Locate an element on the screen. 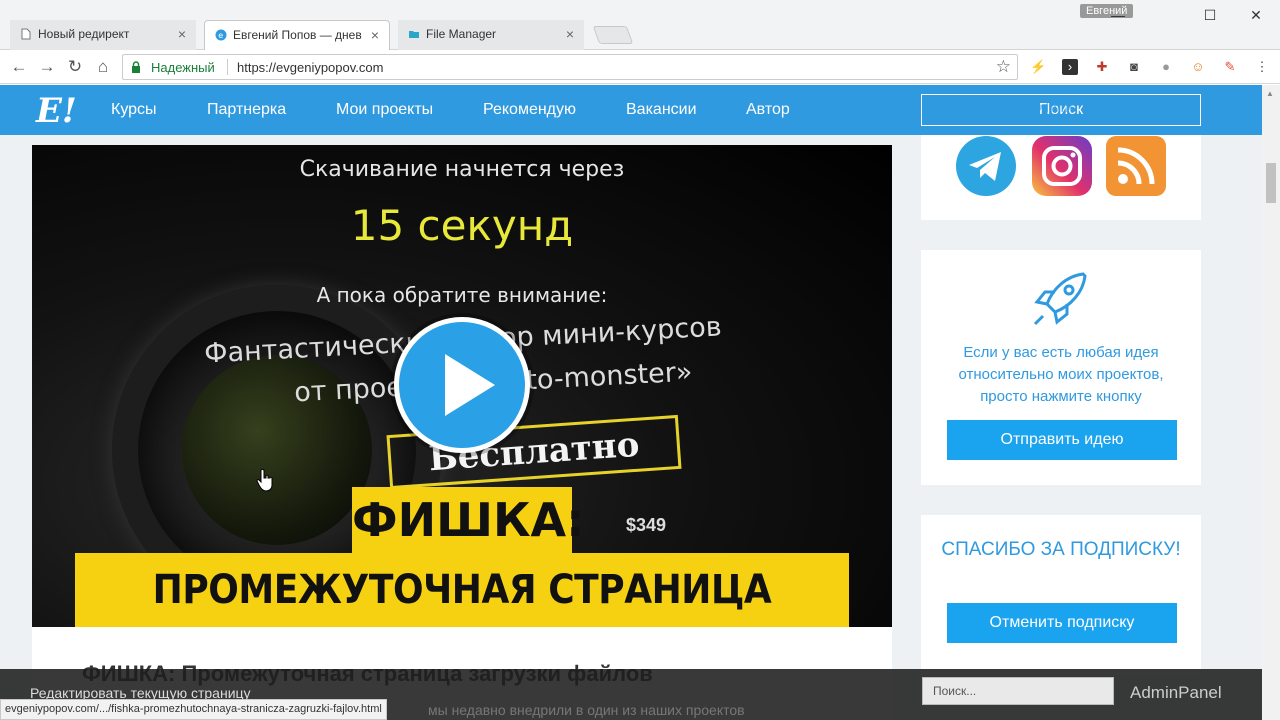 The width and height of the screenshot is (1280, 720). camera-icon: ◙ is located at coordinates (1134, 67).